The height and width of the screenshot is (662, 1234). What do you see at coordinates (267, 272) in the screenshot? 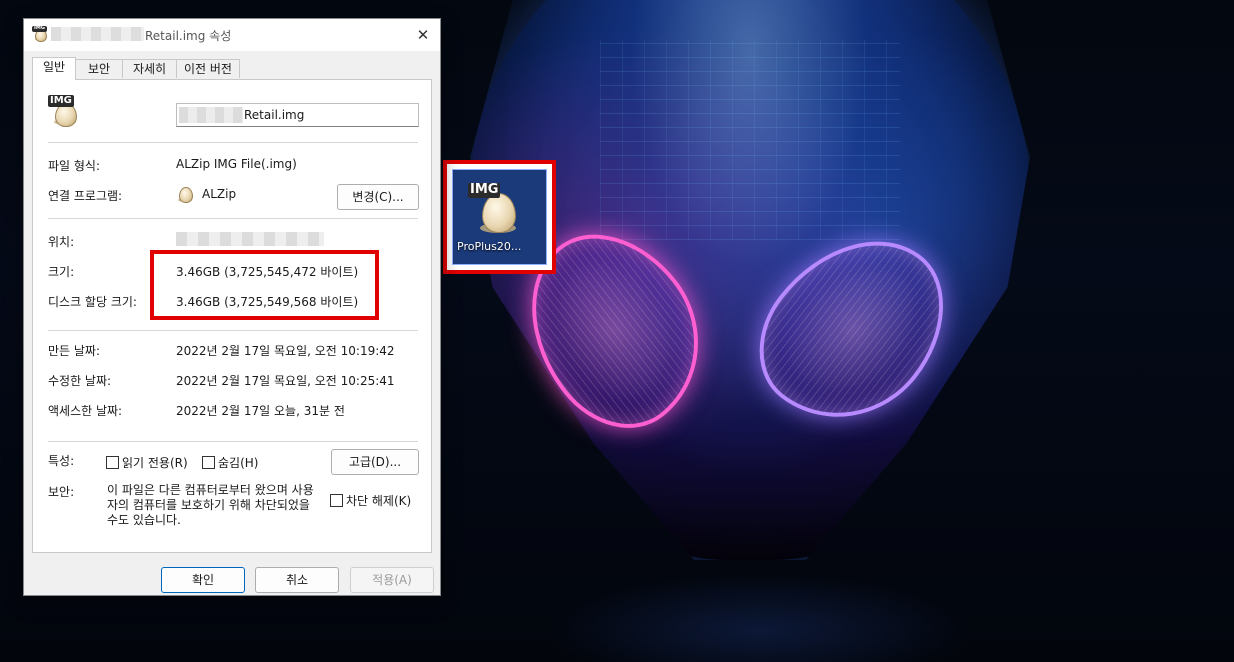
I see `size-value: 3.46GB (3,725,545,472 바이트)` at bounding box center [267, 272].